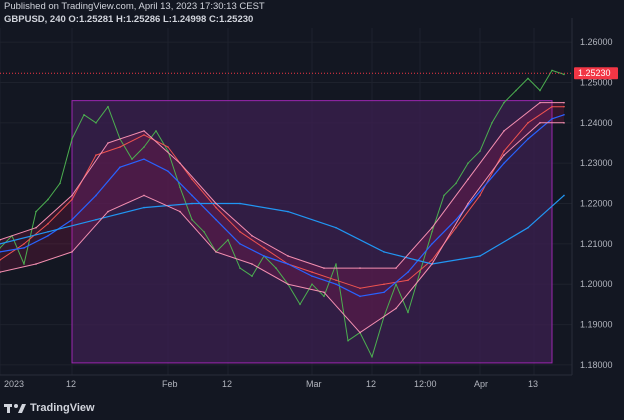 The image size is (624, 420). Describe the element at coordinates (481, 384) in the screenshot. I see `x-tick-label-7: Apr` at that location.